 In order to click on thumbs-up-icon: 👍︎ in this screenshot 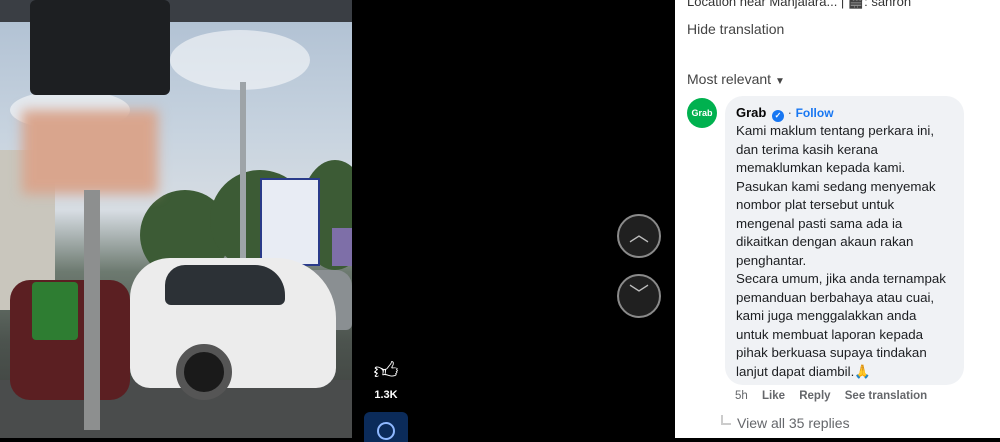, I will do `click(386, 371)`.